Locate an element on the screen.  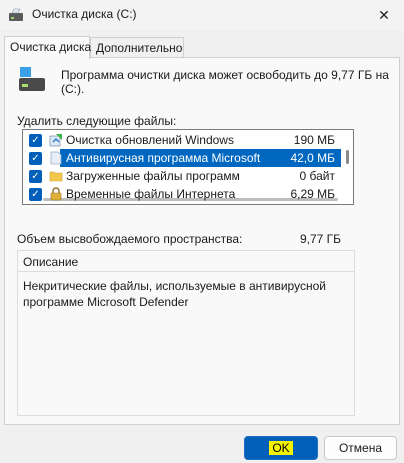
description-divider is located at coordinates (186, 271).